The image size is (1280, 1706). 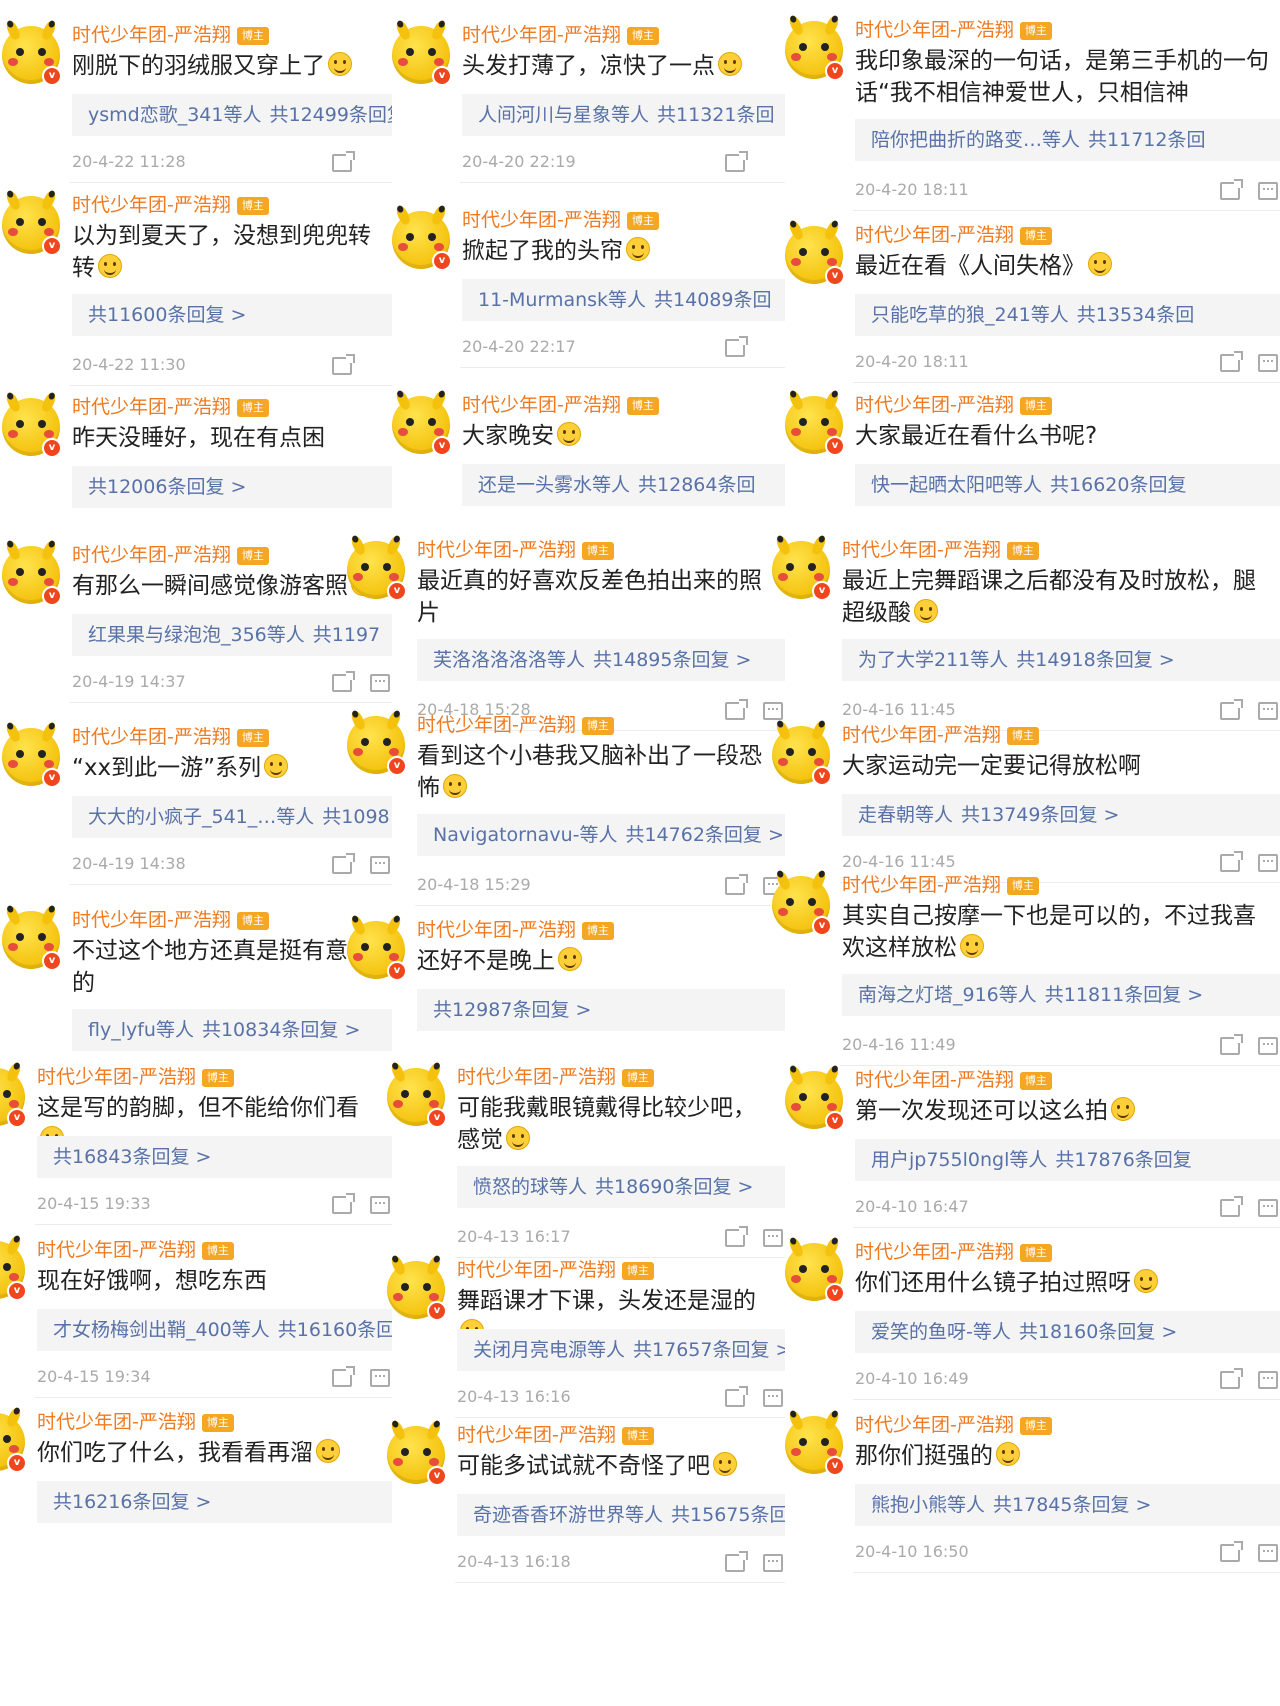 What do you see at coordinates (152, 1281) in the screenshot?
I see `comment-text-content: 现在好饿啊，想吃东西` at bounding box center [152, 1281].